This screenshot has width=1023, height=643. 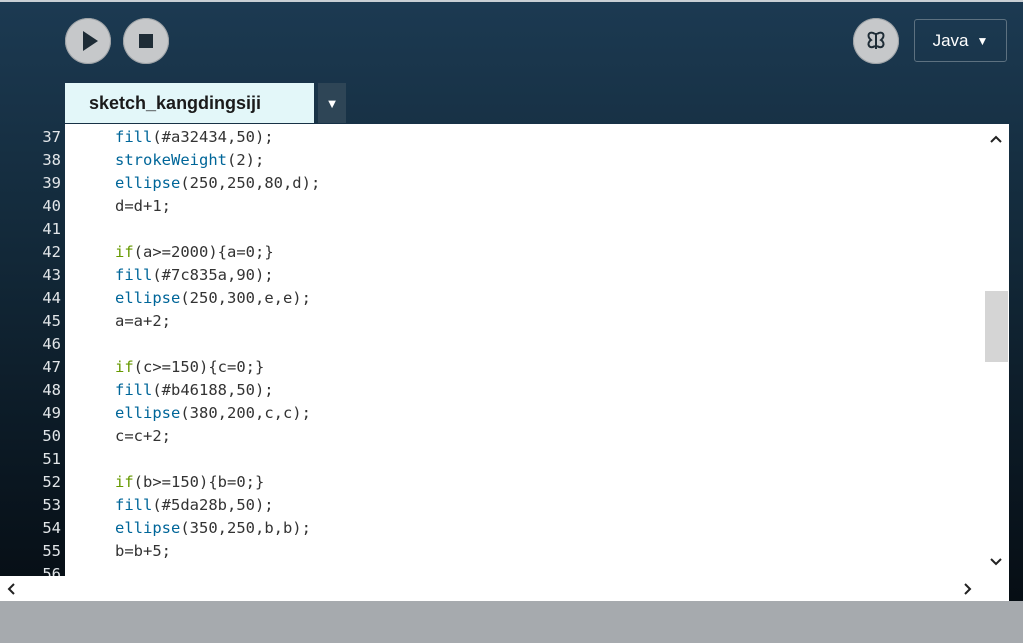 I want to click on line-number: 51, so click(x=51, y=459).